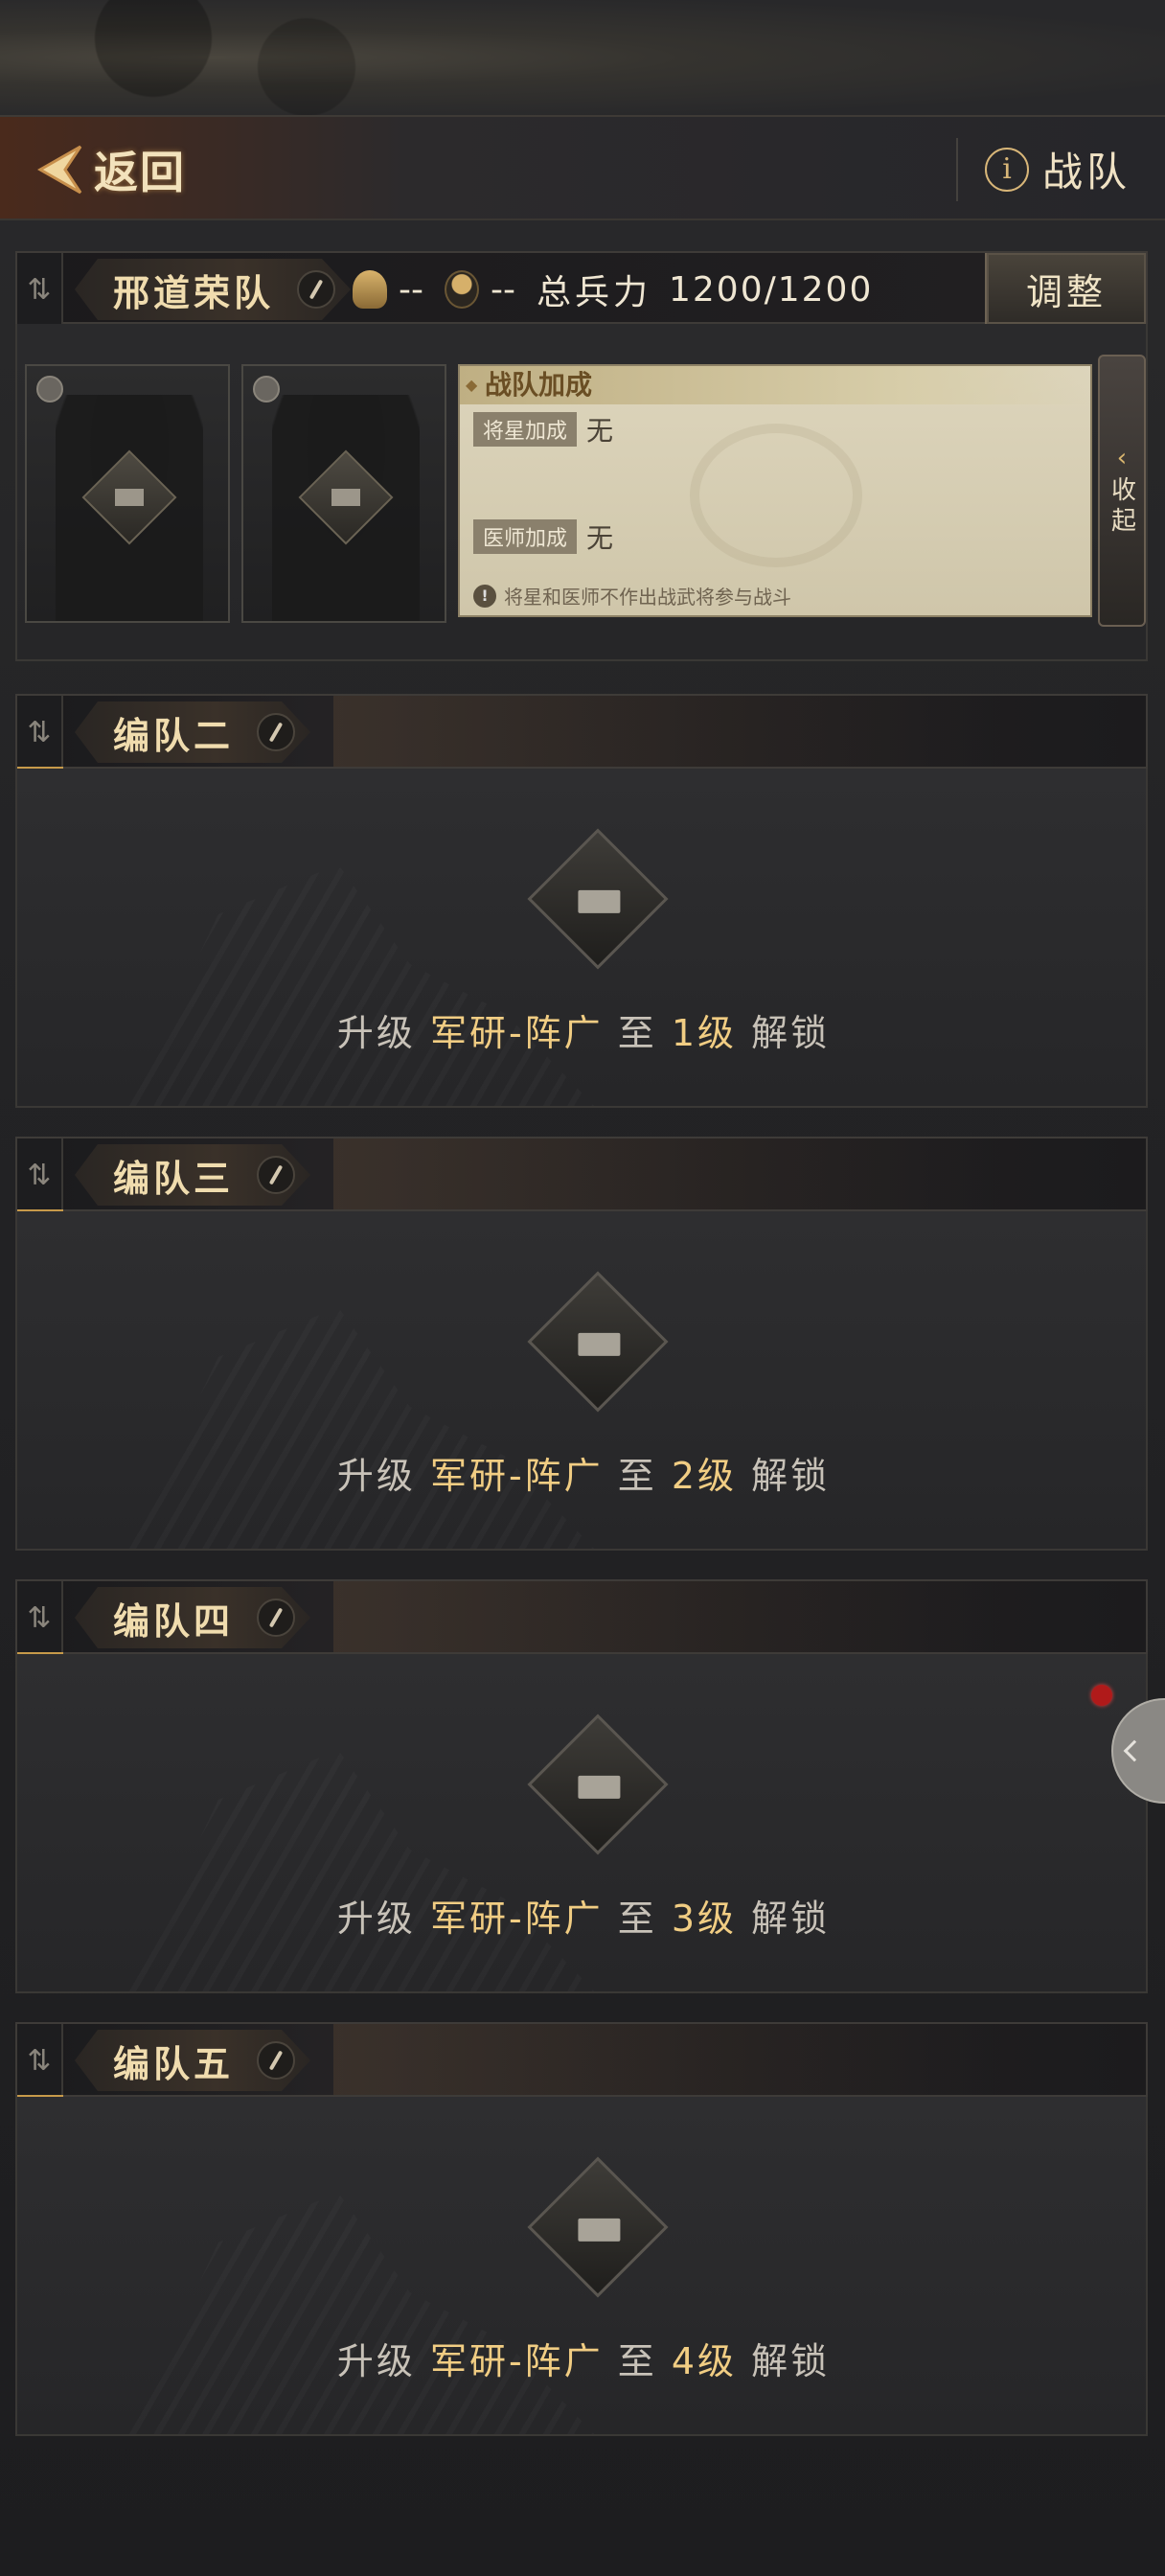 This screenshot has height=2576, width=1165. Describe the element at coordinates (174, 735) in the screenshot. I see `team-name: 编队二` at that location.